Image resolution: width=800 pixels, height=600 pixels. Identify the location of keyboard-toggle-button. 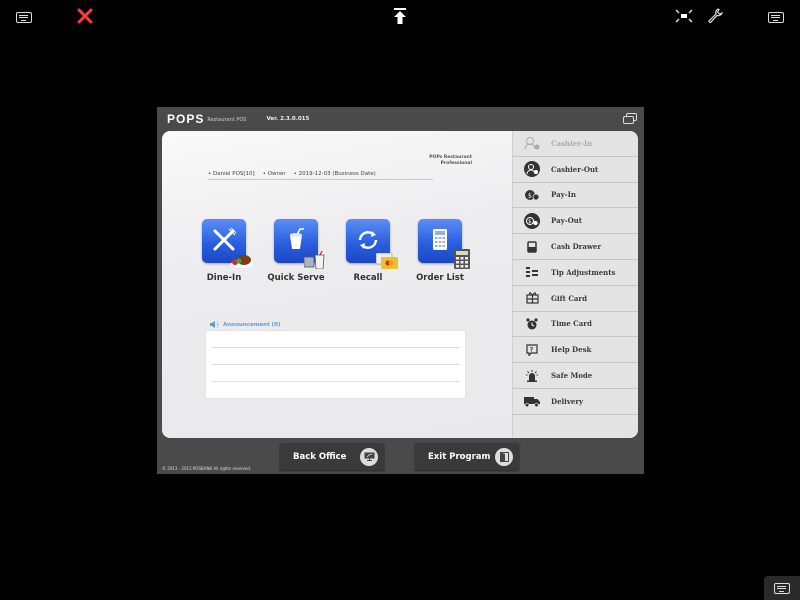
(782, 588).